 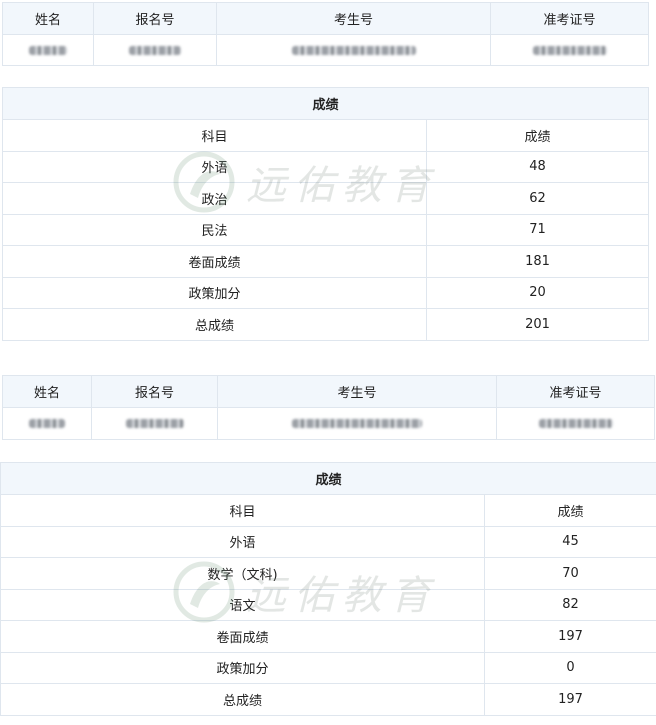 I want to click on table-row: 语文 82, so click(x=328, y=604).